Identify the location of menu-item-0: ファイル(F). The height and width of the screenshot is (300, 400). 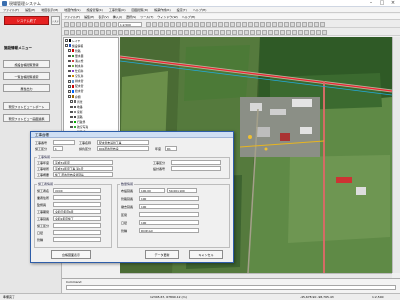
(11, 9).